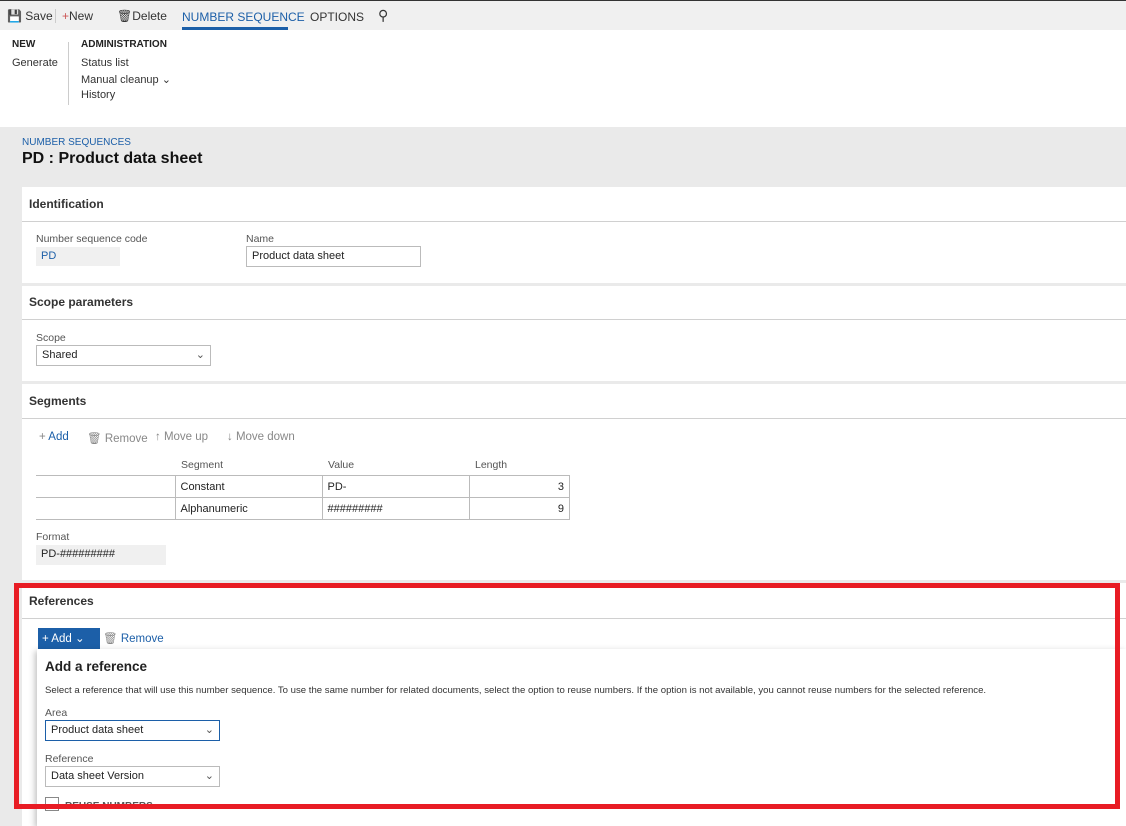 This screenshot has height=826, width=1126. I want to click on search-icon: ⚲, so click(383, 15).